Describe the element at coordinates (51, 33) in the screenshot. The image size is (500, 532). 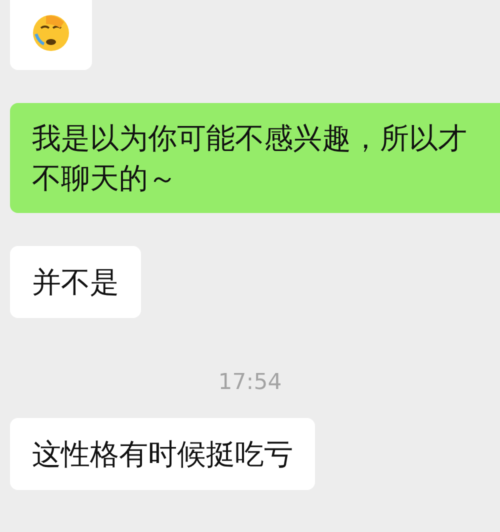
I see `facepalm-emoji-icon` at that location.